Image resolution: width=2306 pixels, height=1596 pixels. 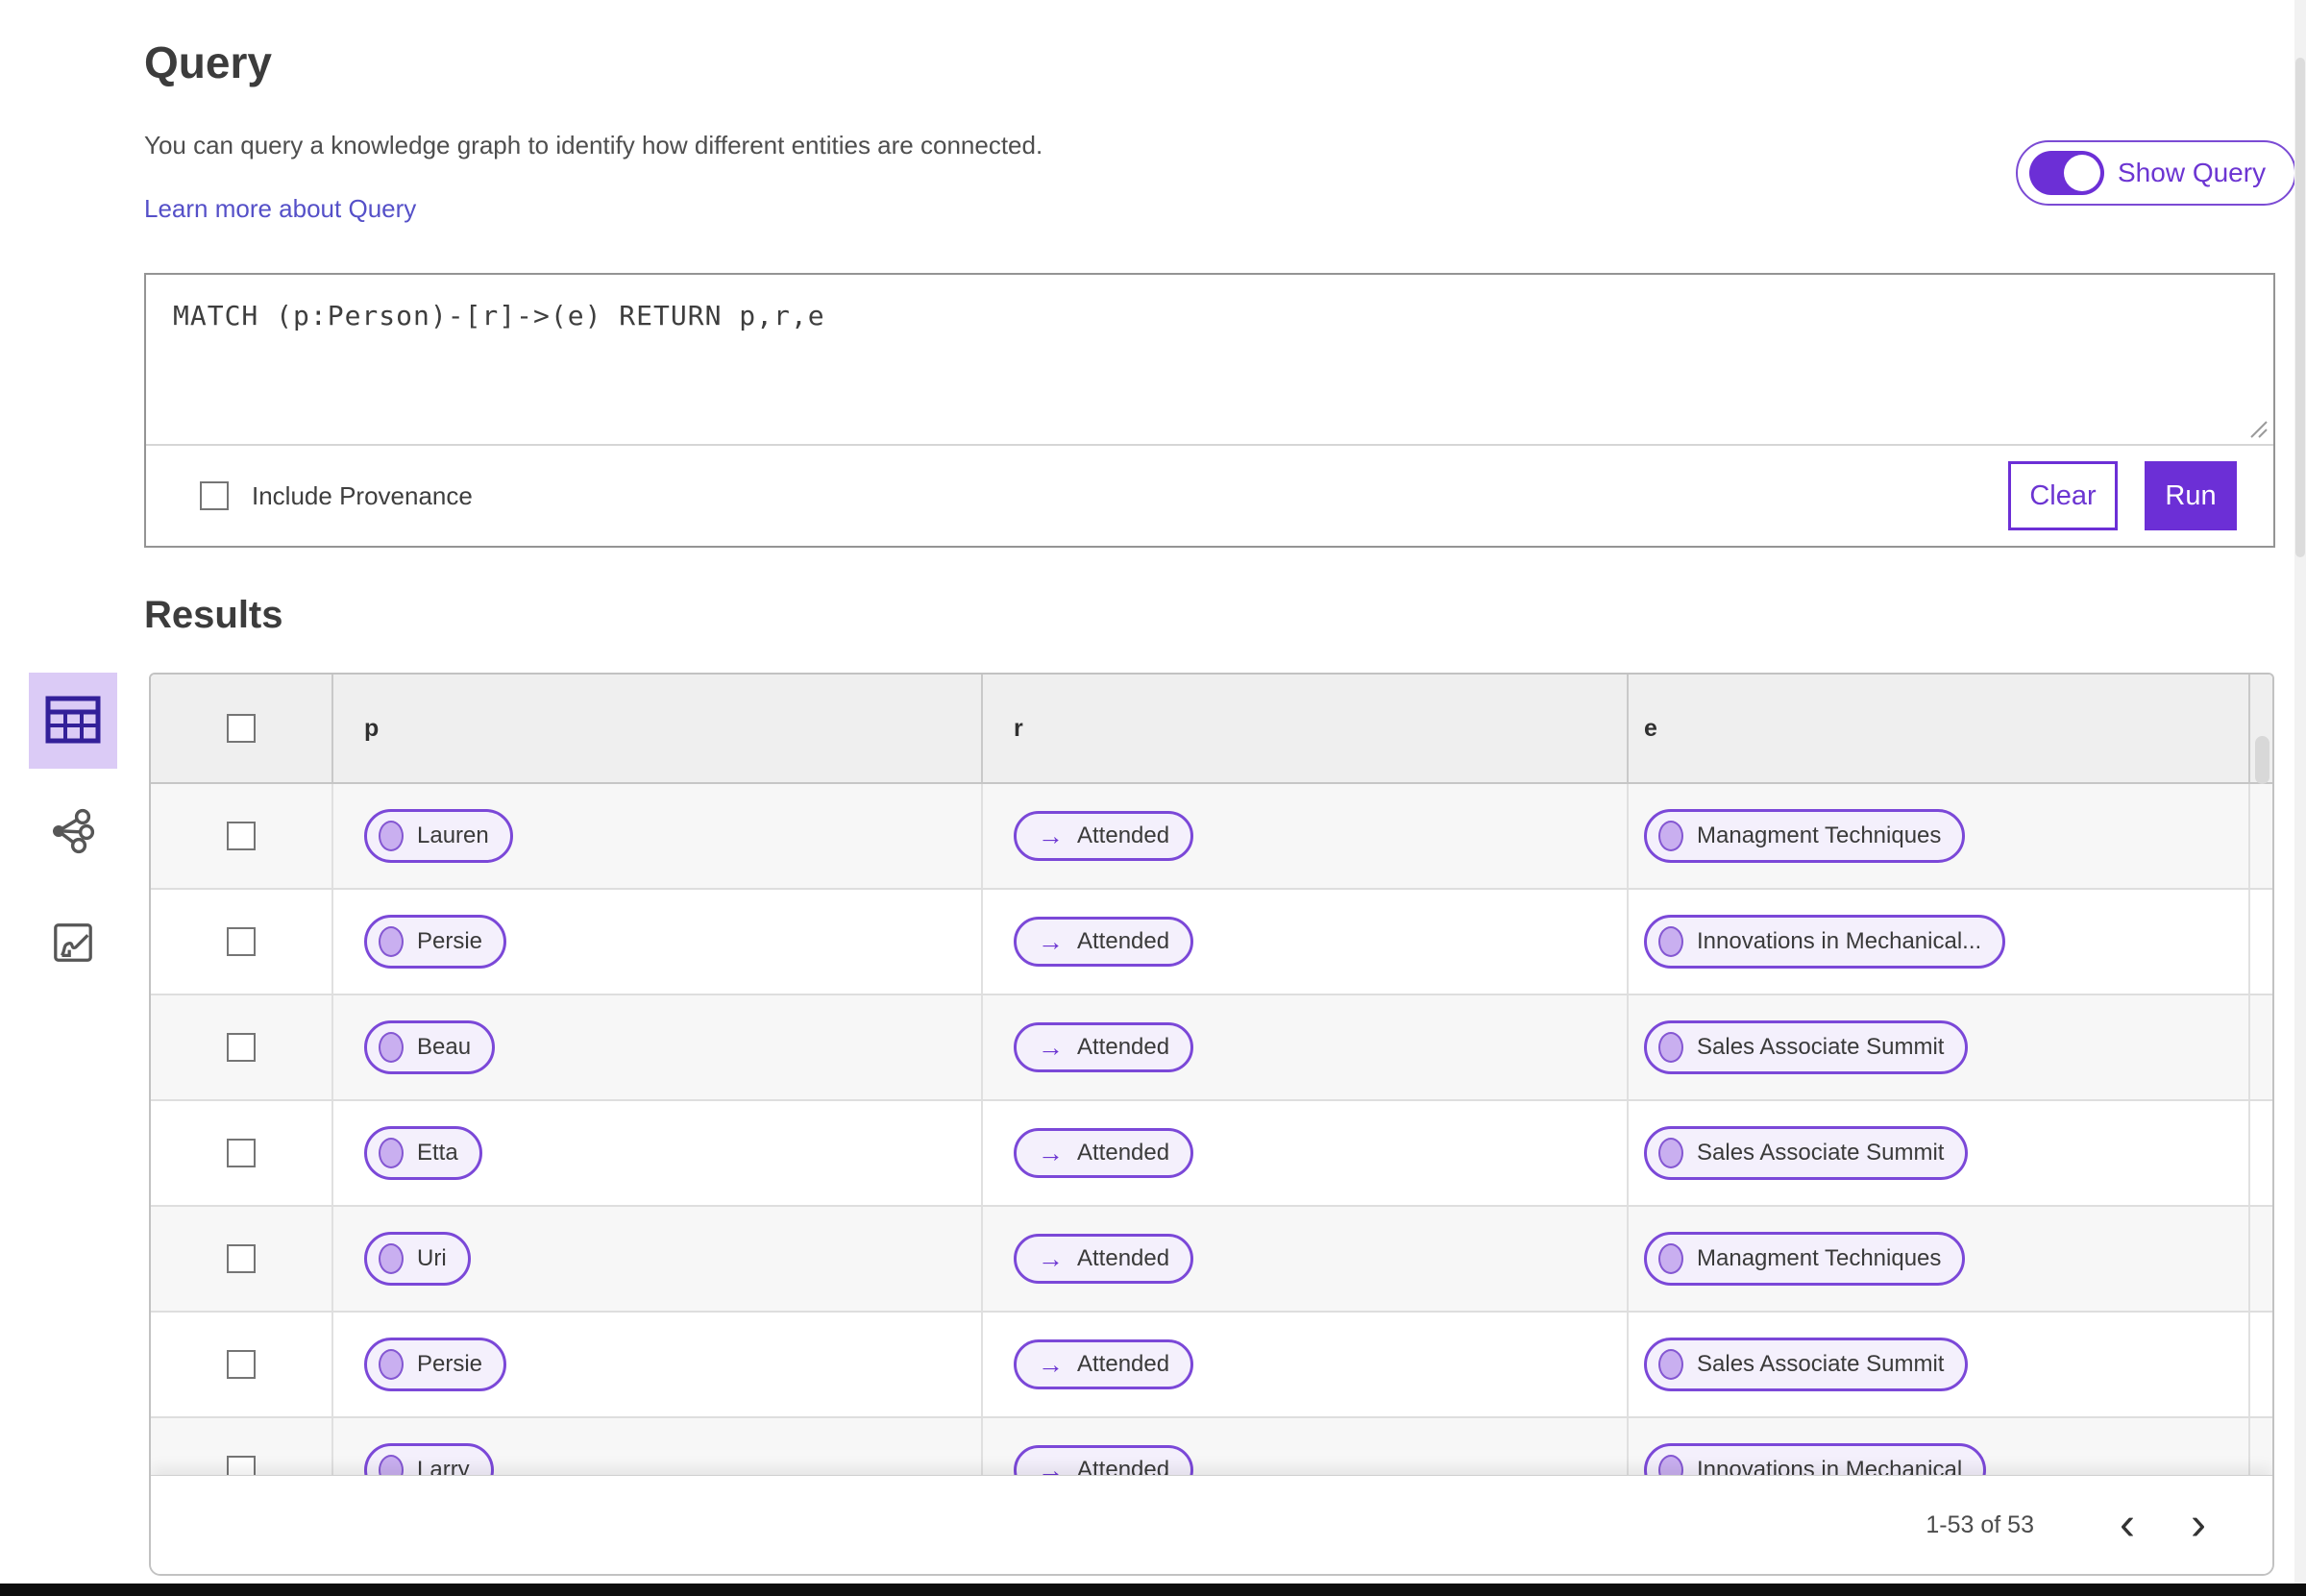 I want to click on table-scrollbar-thumb, so click(x=2262, y=760).